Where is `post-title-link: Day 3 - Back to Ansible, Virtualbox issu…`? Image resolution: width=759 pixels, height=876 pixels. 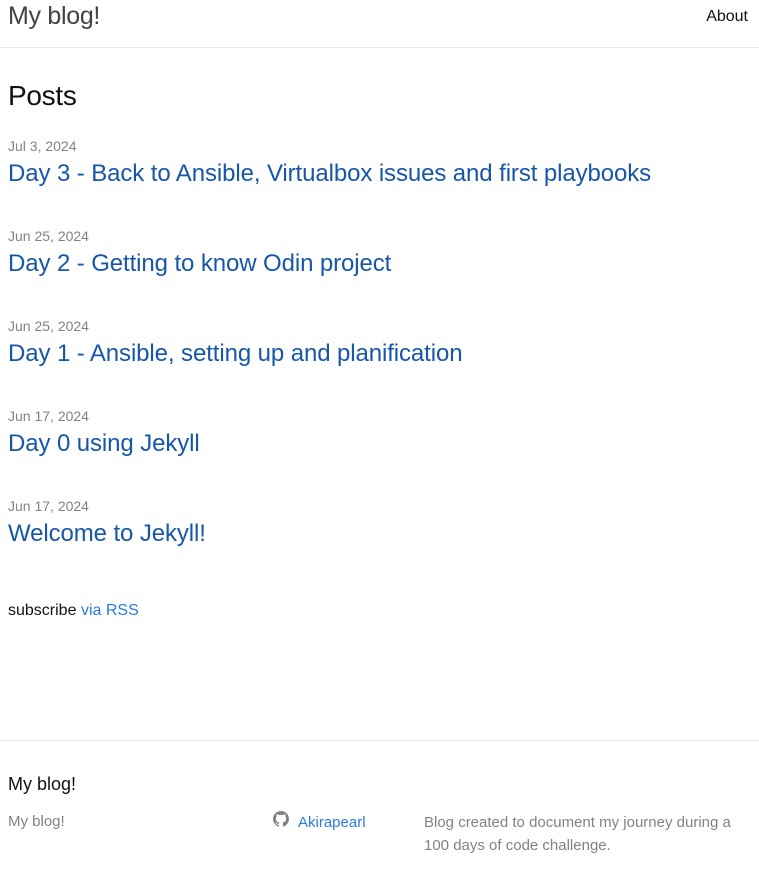
post-title-link: Day 3 - Back to Ansible, Virtualbox issu… is located at coordinates (329, 174).